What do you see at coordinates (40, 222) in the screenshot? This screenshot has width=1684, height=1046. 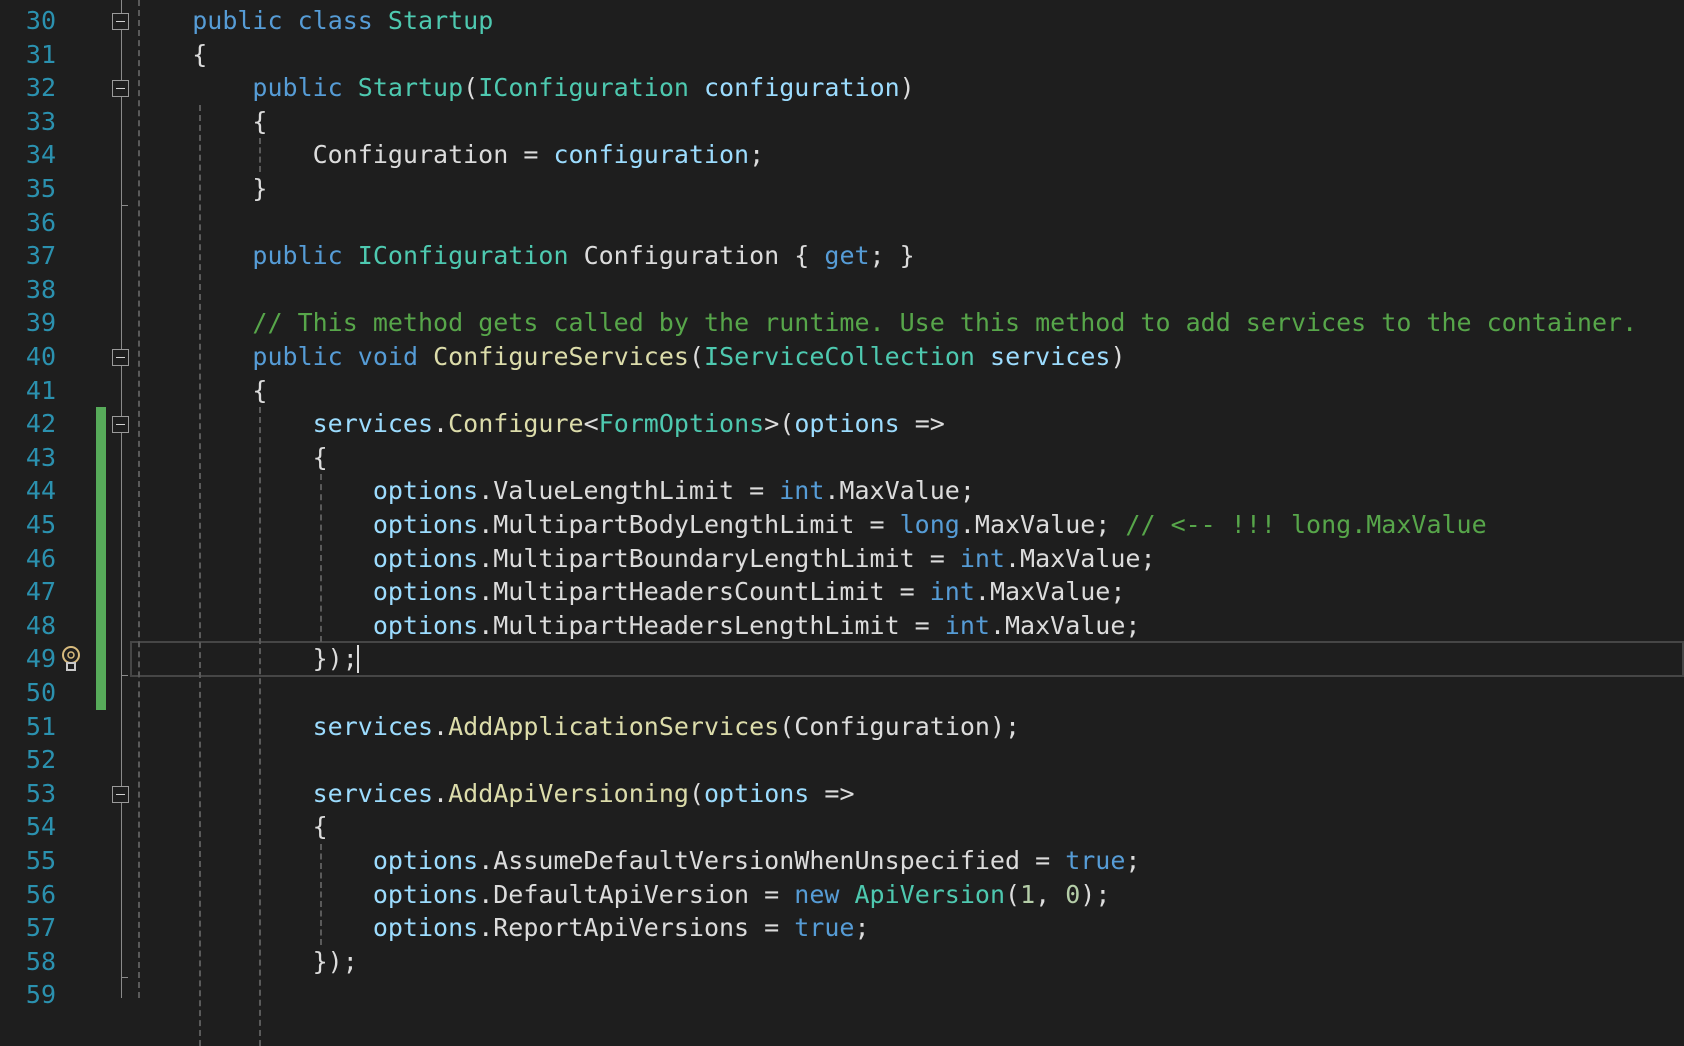 I see `line-number: 36` at bounding box center [40, 222].